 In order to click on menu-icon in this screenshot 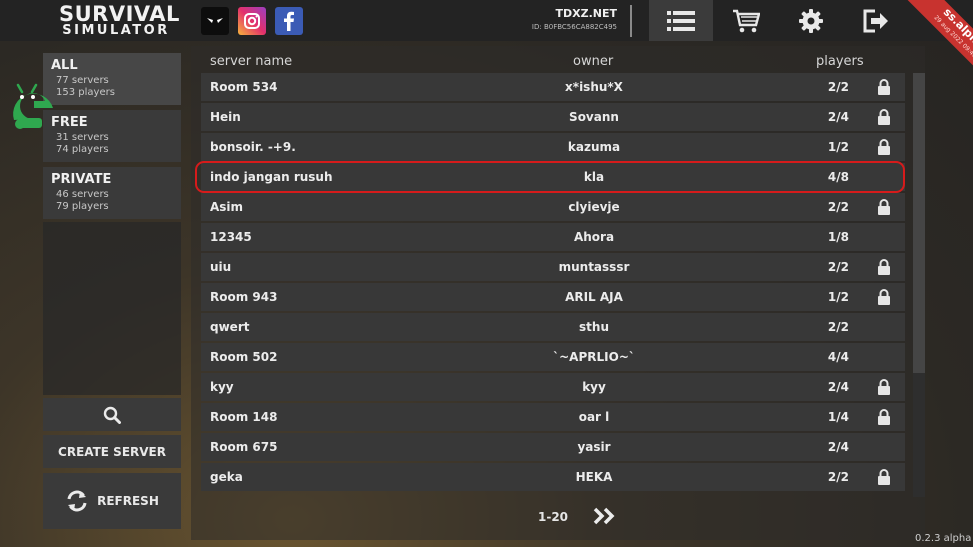, I will do `click(681, 20)`.